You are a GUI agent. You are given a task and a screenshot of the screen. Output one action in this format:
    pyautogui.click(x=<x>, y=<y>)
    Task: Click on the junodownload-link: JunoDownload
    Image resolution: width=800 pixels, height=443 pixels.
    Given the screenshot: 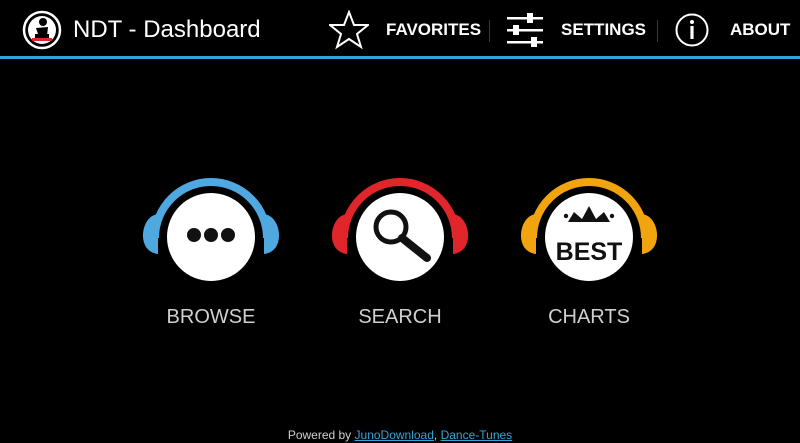 What is the action you would take?
    pyautogui.click(x=394, y=435)
    